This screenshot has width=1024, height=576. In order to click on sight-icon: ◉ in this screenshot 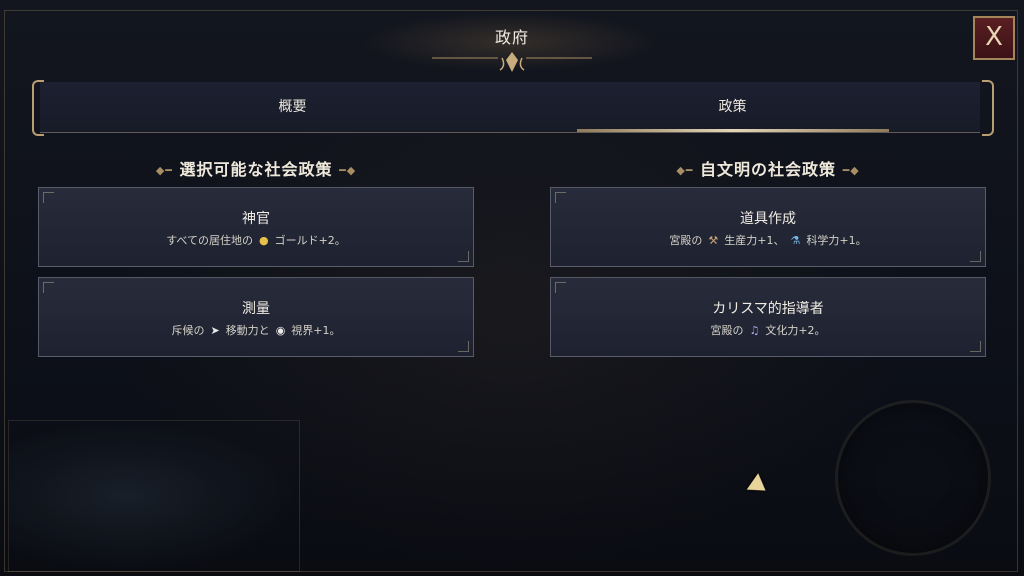, I will do `click(280, 330)`.